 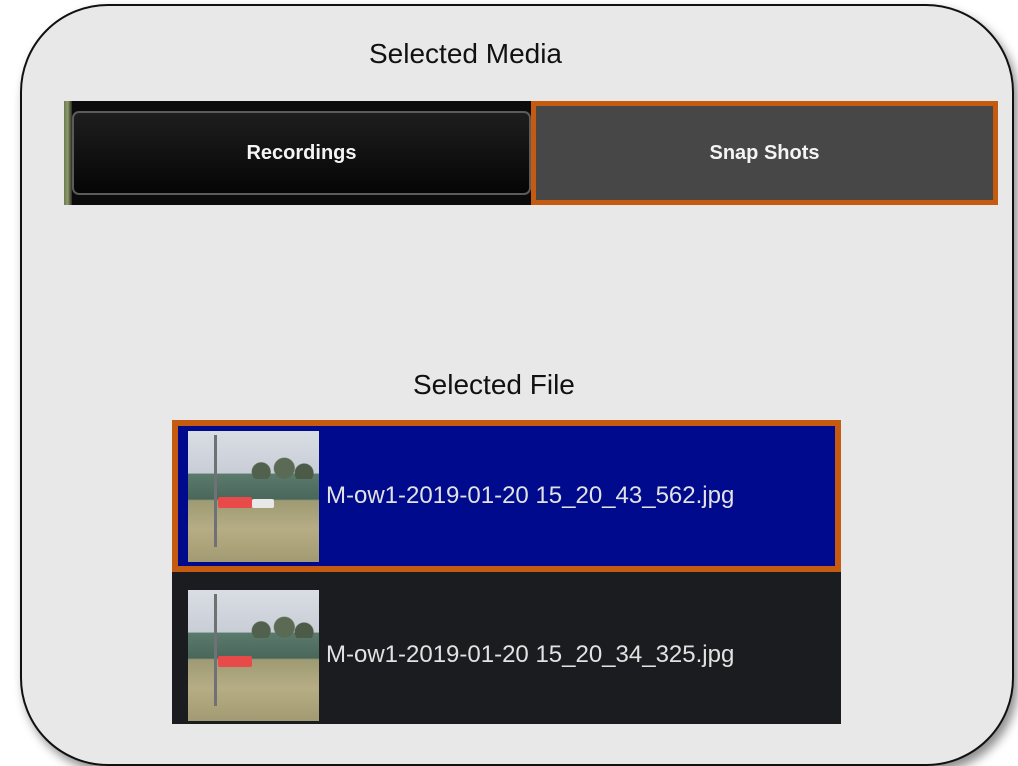 I want to click on tab-recordings: Recordings, so click(x=301, y=153).